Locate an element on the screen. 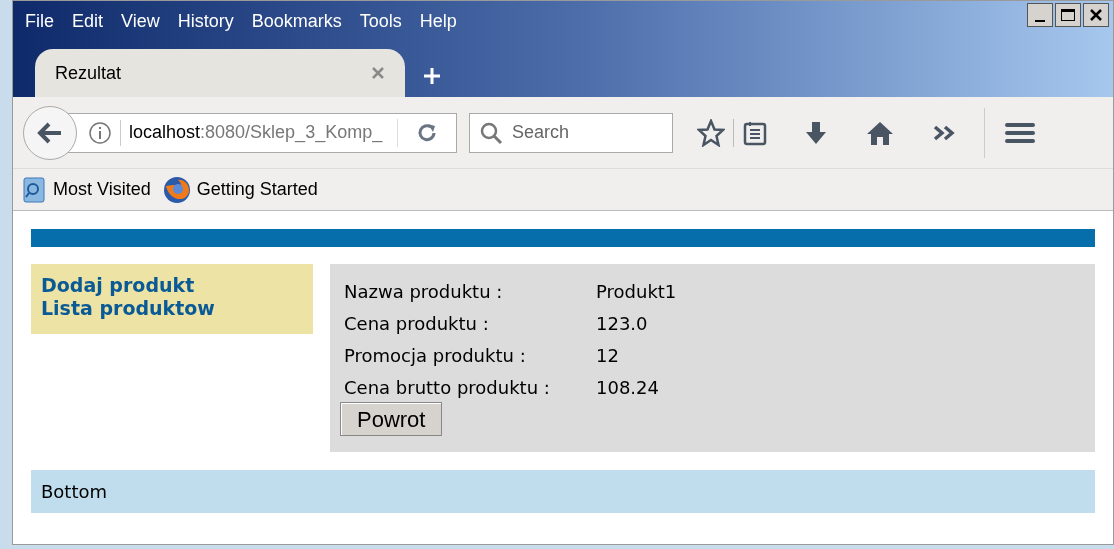 The width and height of the screenshot is (1114, 549). back-button is located at coordinates (50, 132).